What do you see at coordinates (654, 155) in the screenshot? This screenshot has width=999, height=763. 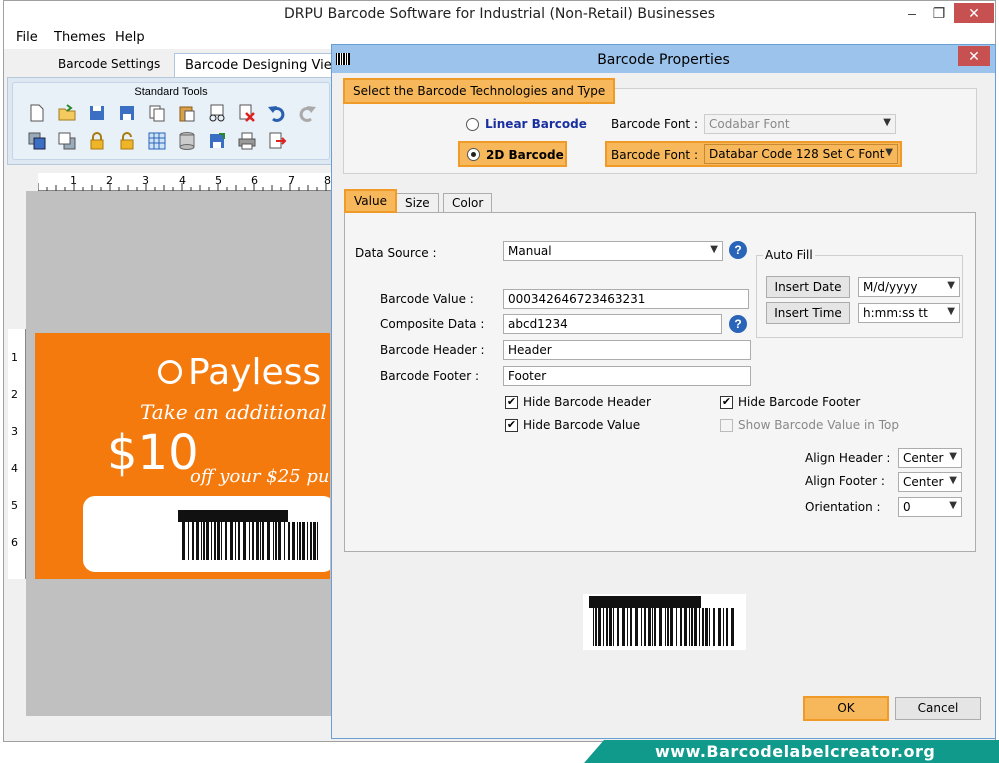 I see `barcode-font-label-2d: Barcode Font :` at bounding box center [654, 155].